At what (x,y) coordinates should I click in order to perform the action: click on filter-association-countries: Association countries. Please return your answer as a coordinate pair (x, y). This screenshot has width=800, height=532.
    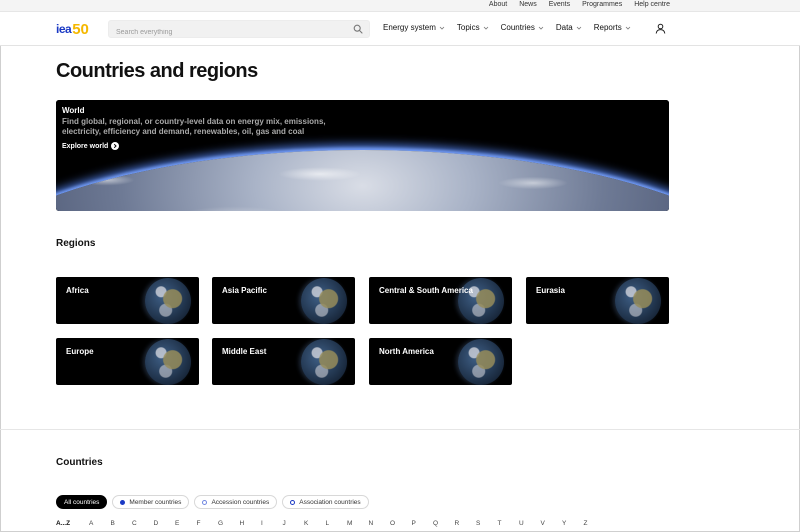
    Looking at the image, I should click on (325, 502).